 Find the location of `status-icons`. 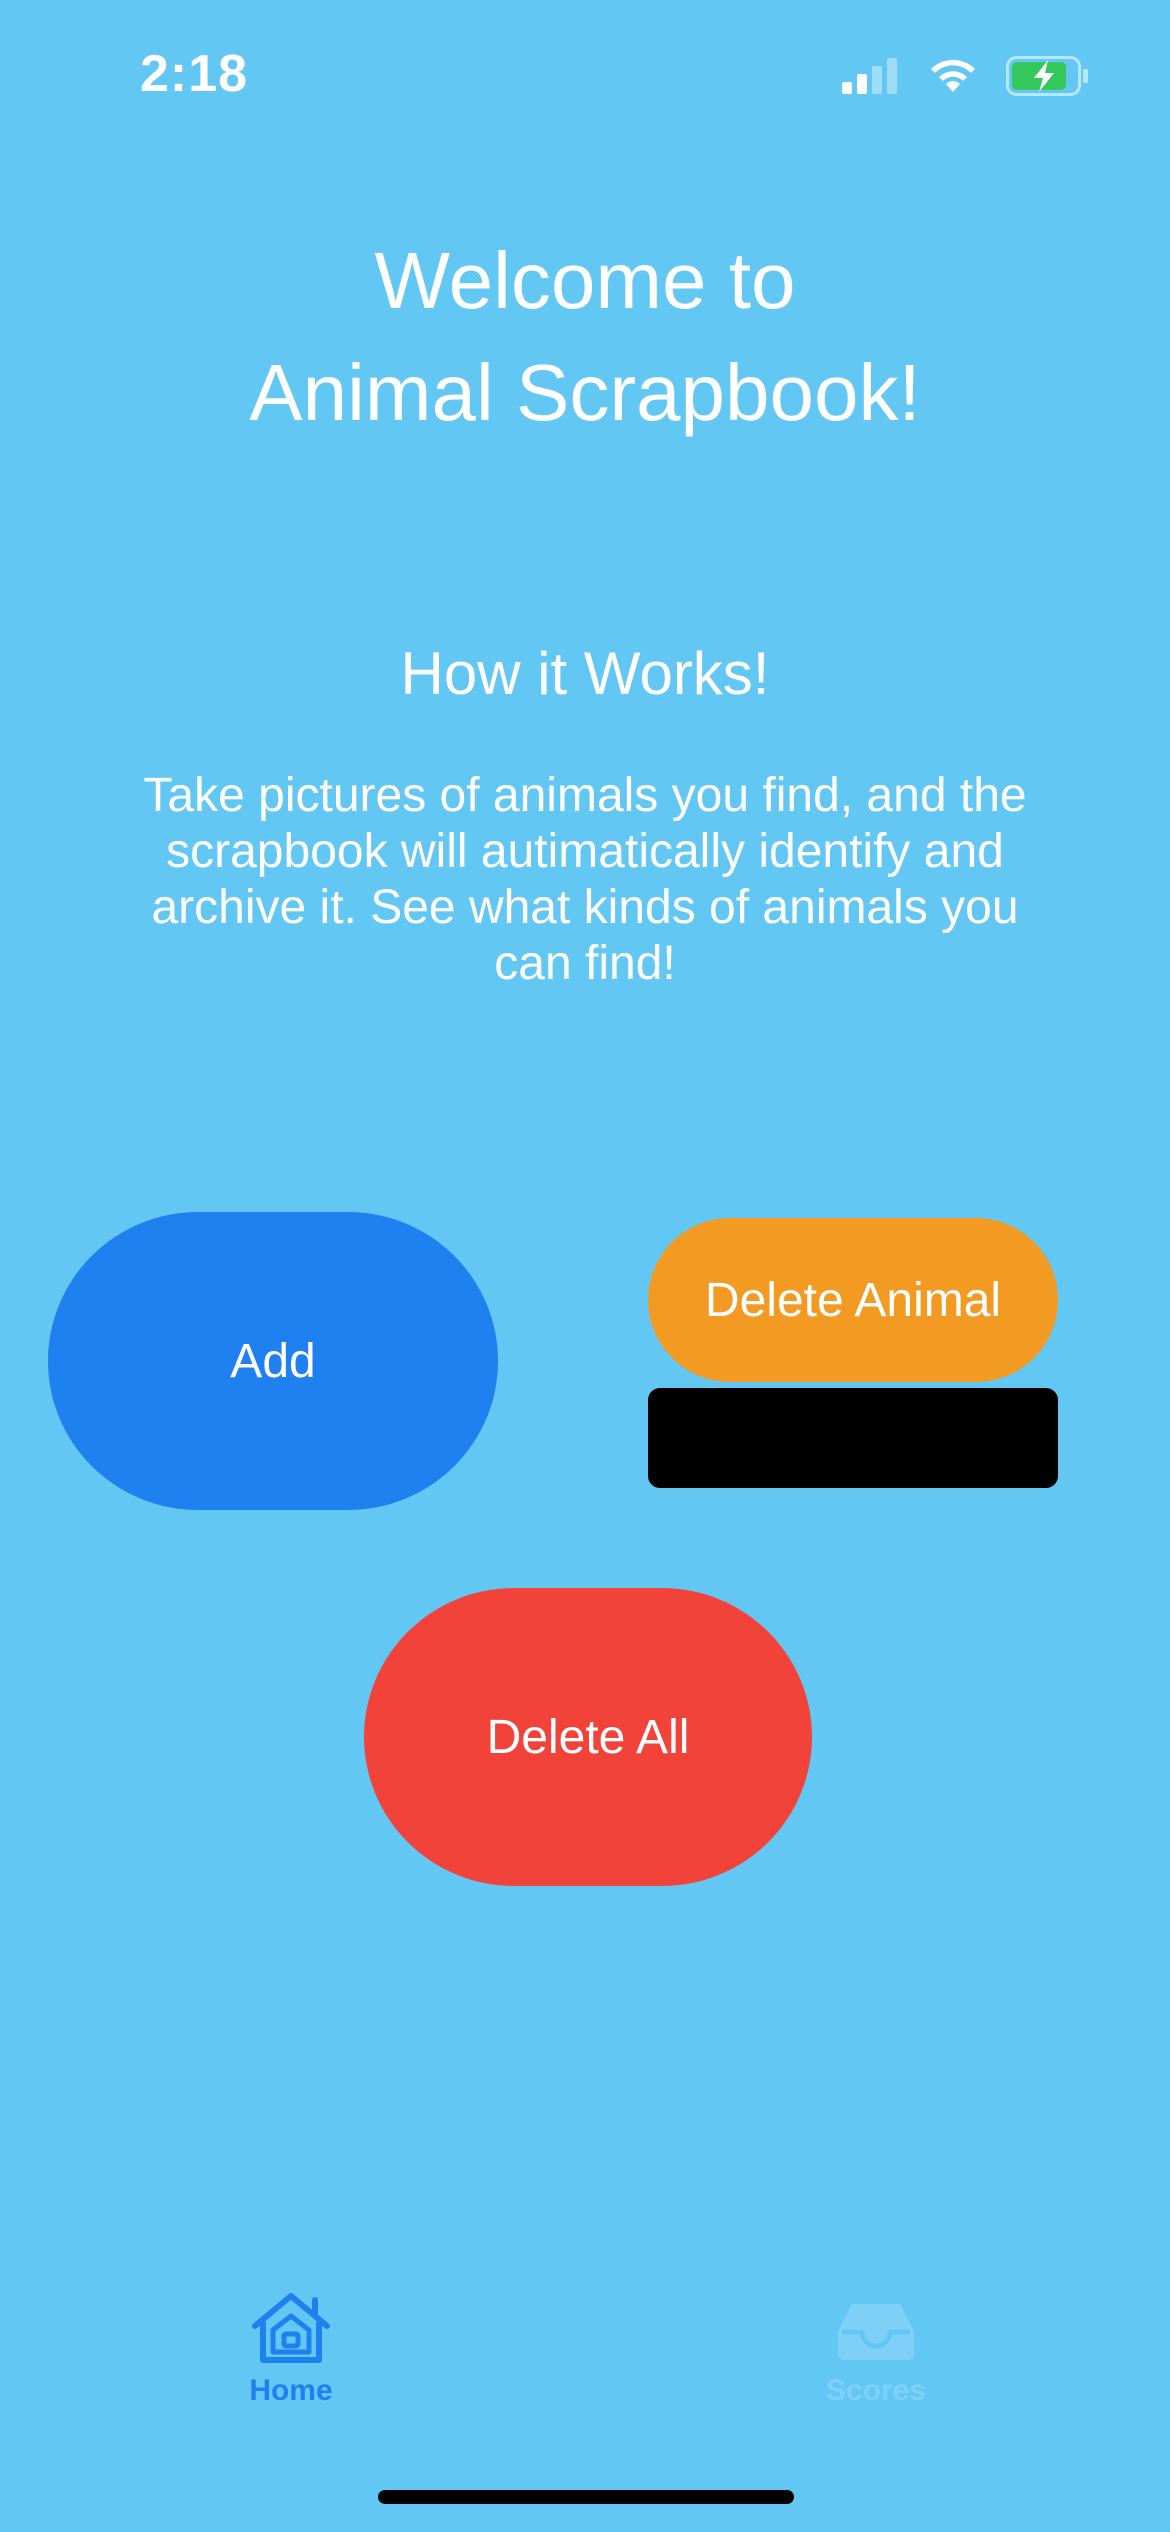

status-icons is located at coordinates (966, 76).